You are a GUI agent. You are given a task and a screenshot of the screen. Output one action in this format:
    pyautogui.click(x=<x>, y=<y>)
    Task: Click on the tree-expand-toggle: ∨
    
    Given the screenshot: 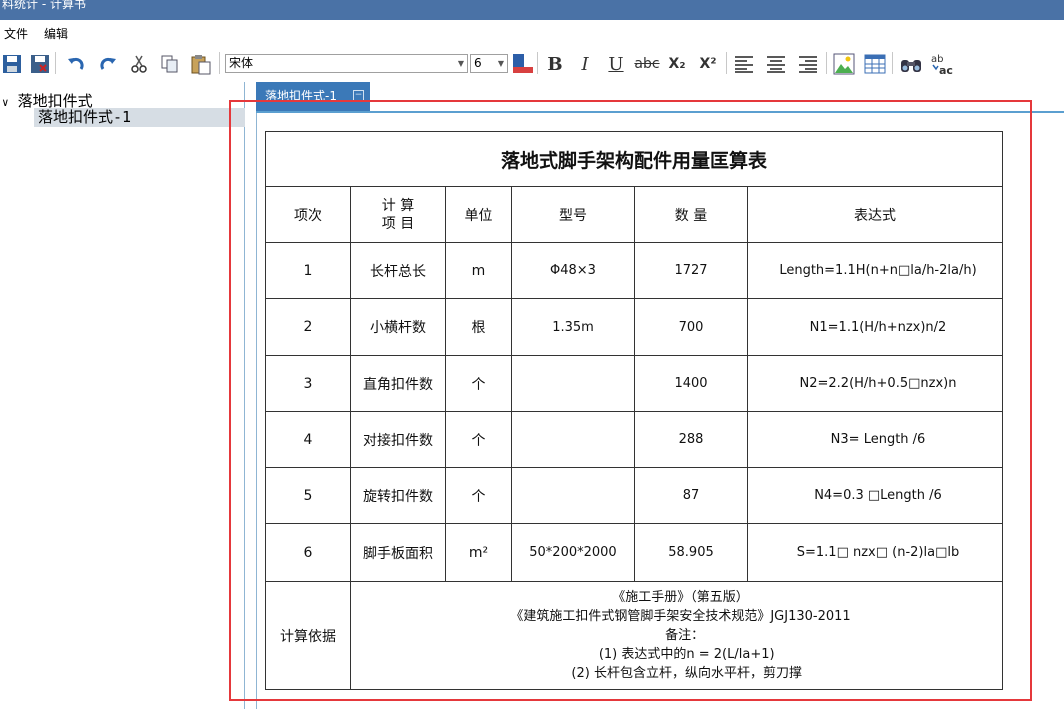 What is the action you would take?
    pyautogui.click(x=5, y=102)
    